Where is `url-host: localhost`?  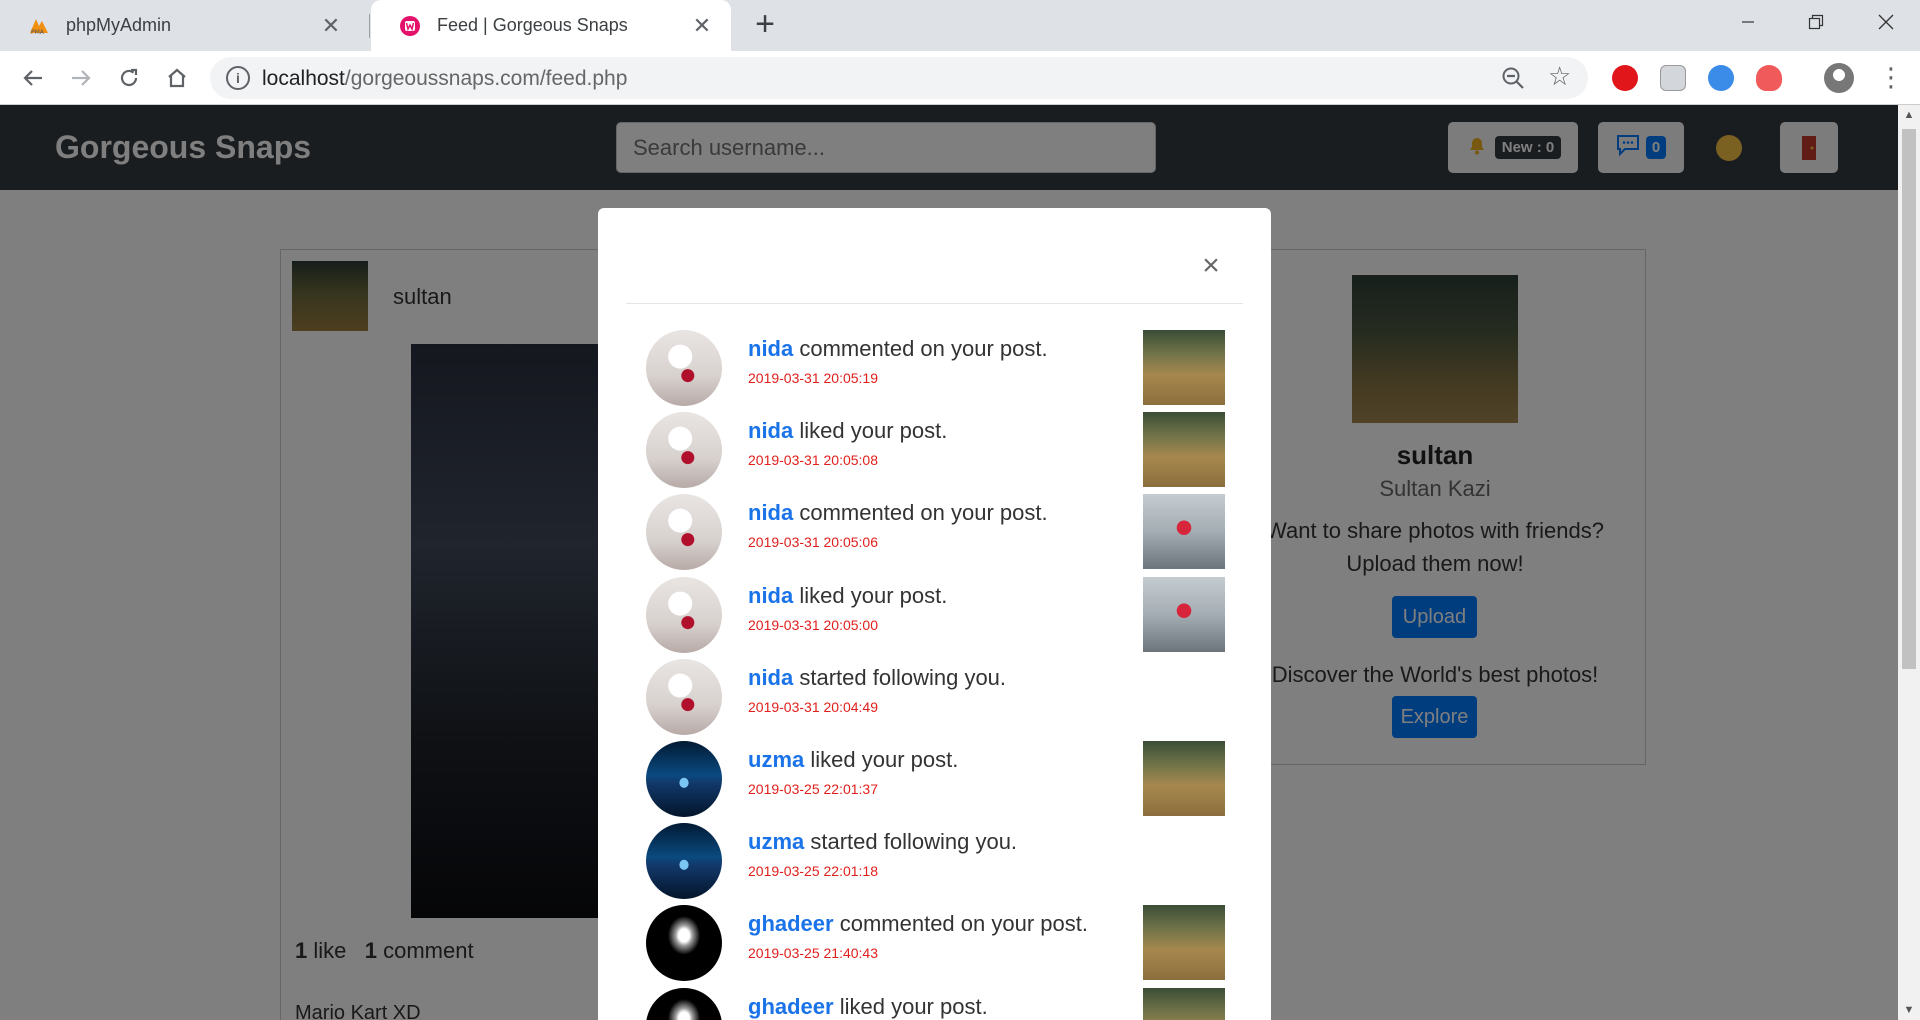 url-host: localhost is located at coordinates (303, 78).